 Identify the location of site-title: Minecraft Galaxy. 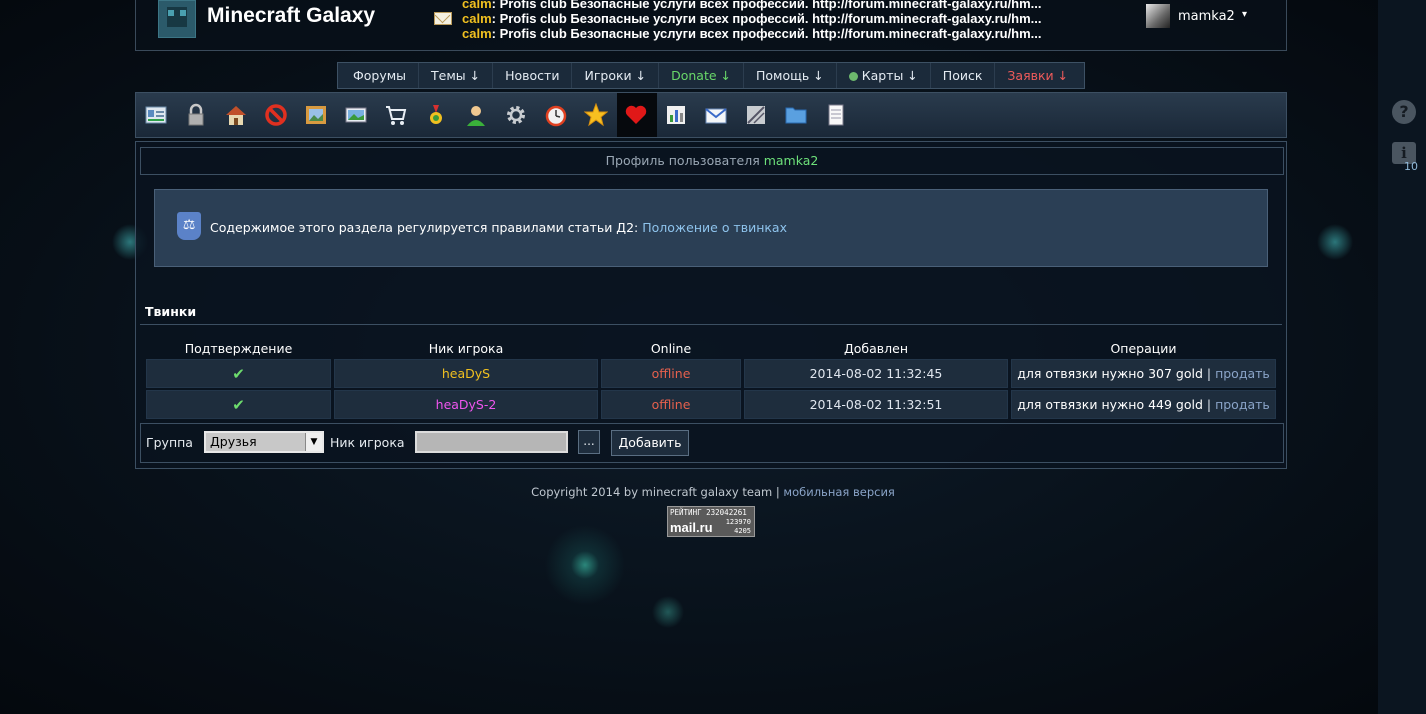
(291, 16).